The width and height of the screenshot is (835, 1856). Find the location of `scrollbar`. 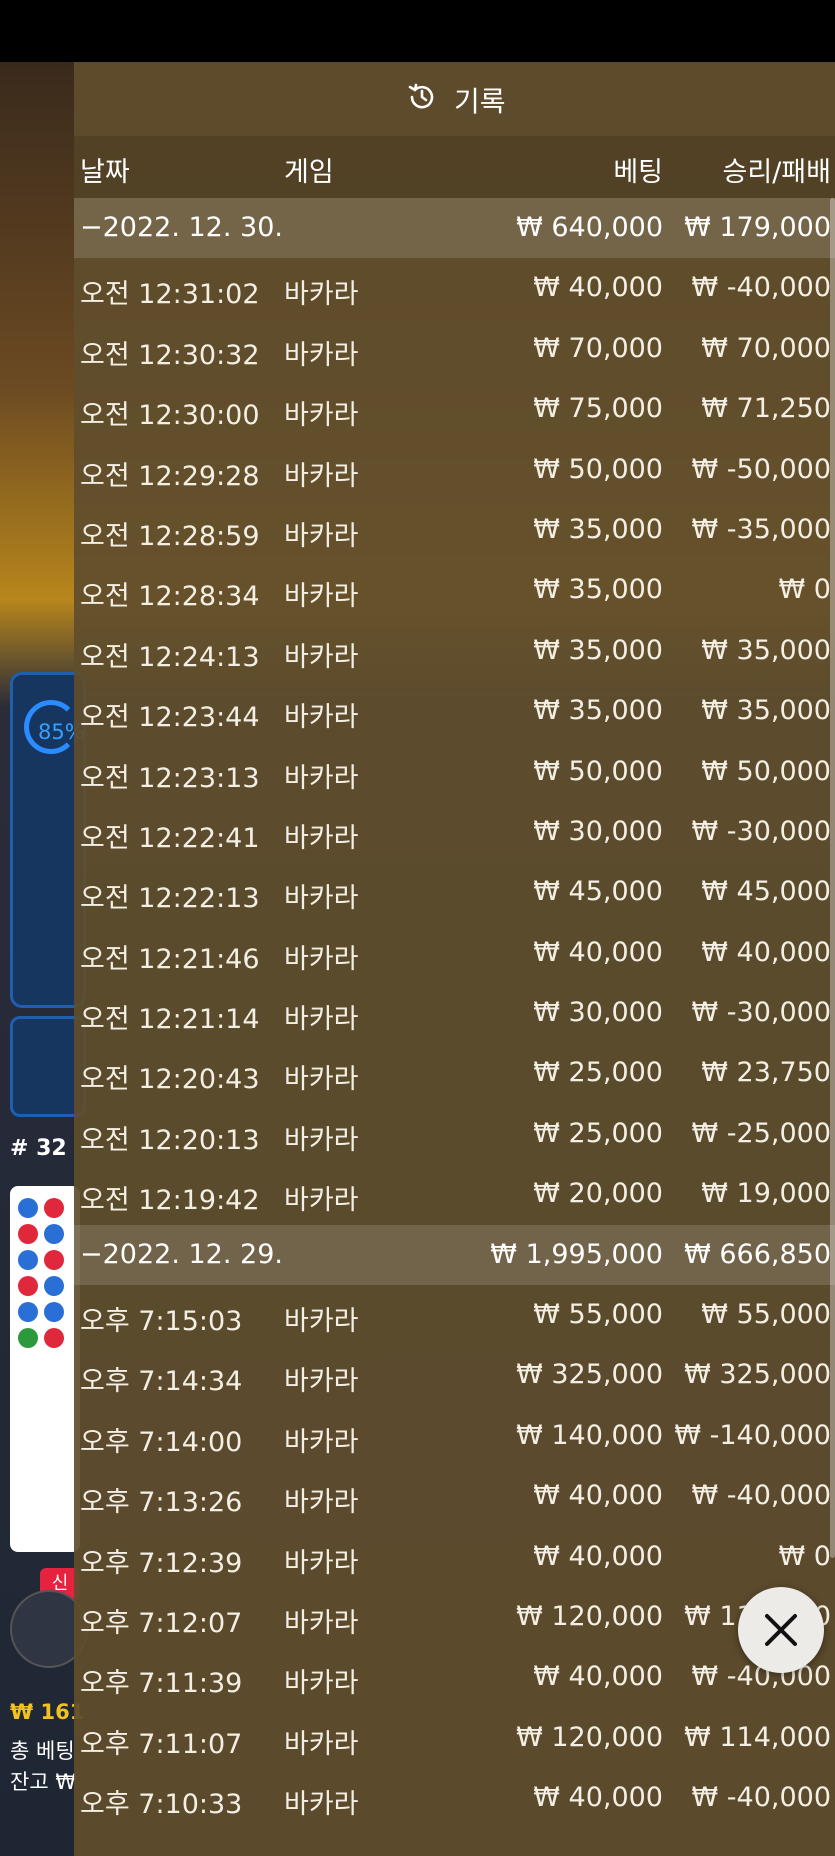

scrollbar is located at coordinates (832, 878).